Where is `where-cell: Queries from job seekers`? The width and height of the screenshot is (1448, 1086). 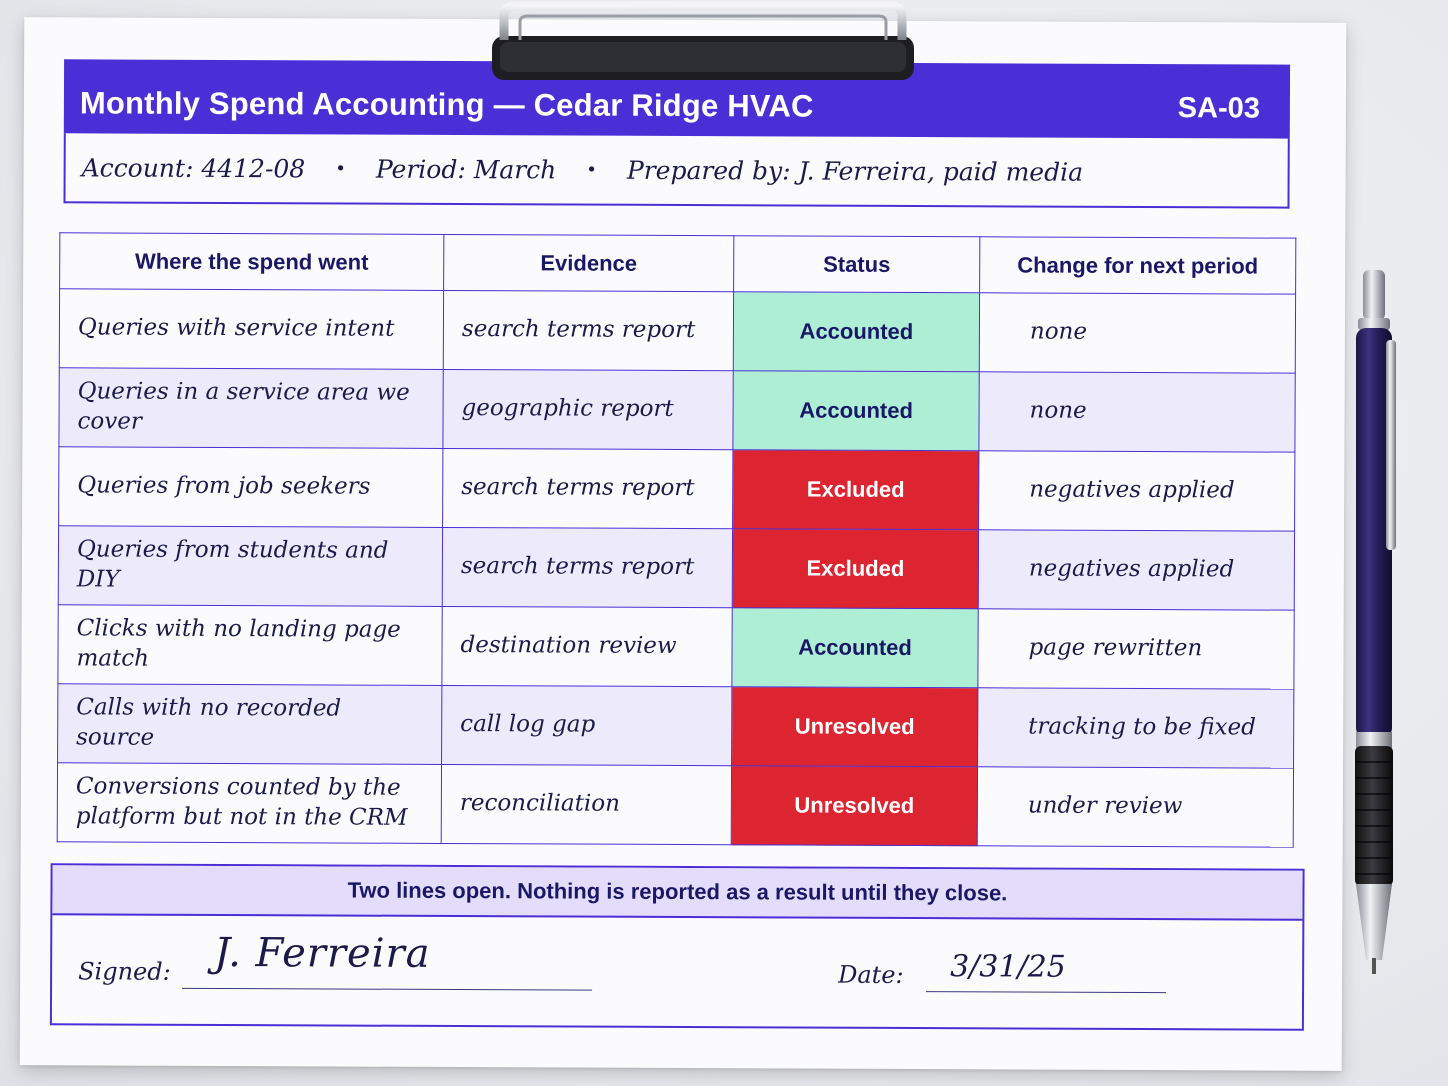
where-cell: Queries from job seekers is located at coordinates (250, 487).